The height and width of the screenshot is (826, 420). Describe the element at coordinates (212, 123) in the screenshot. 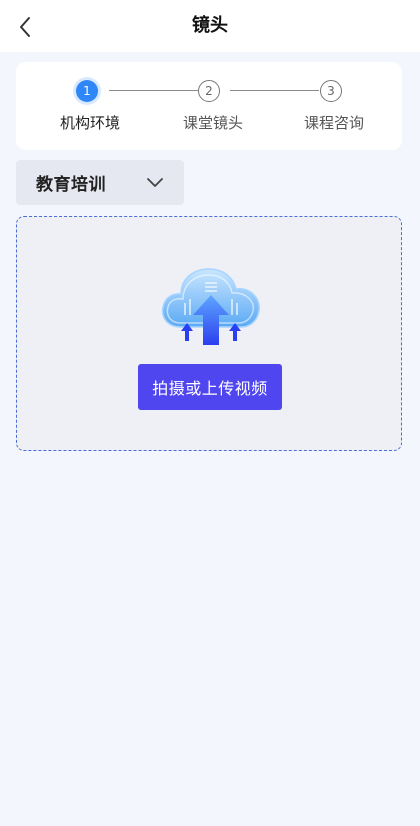

I see `step-2-label: 课堂镜头` at that location.